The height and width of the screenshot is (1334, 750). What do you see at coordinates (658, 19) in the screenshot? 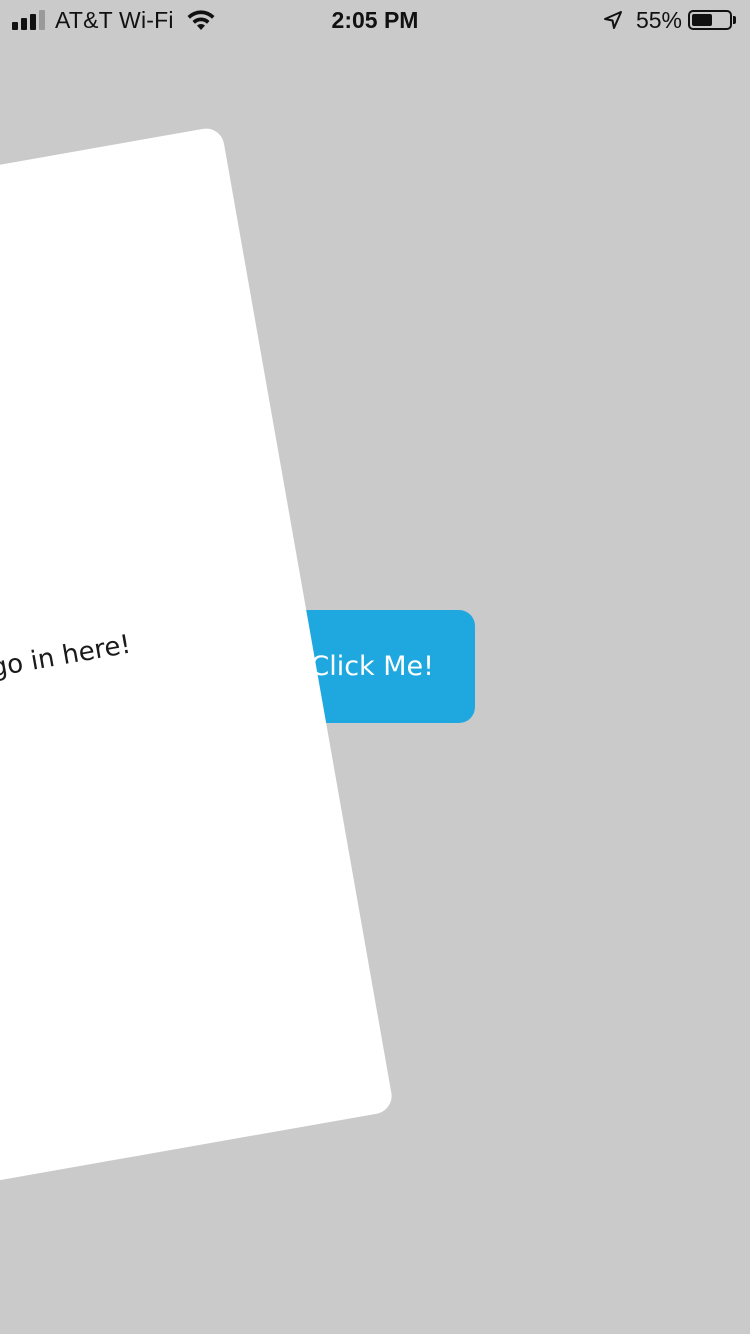
I see `battery-percent: 55%` at bounding box center [658, 19].